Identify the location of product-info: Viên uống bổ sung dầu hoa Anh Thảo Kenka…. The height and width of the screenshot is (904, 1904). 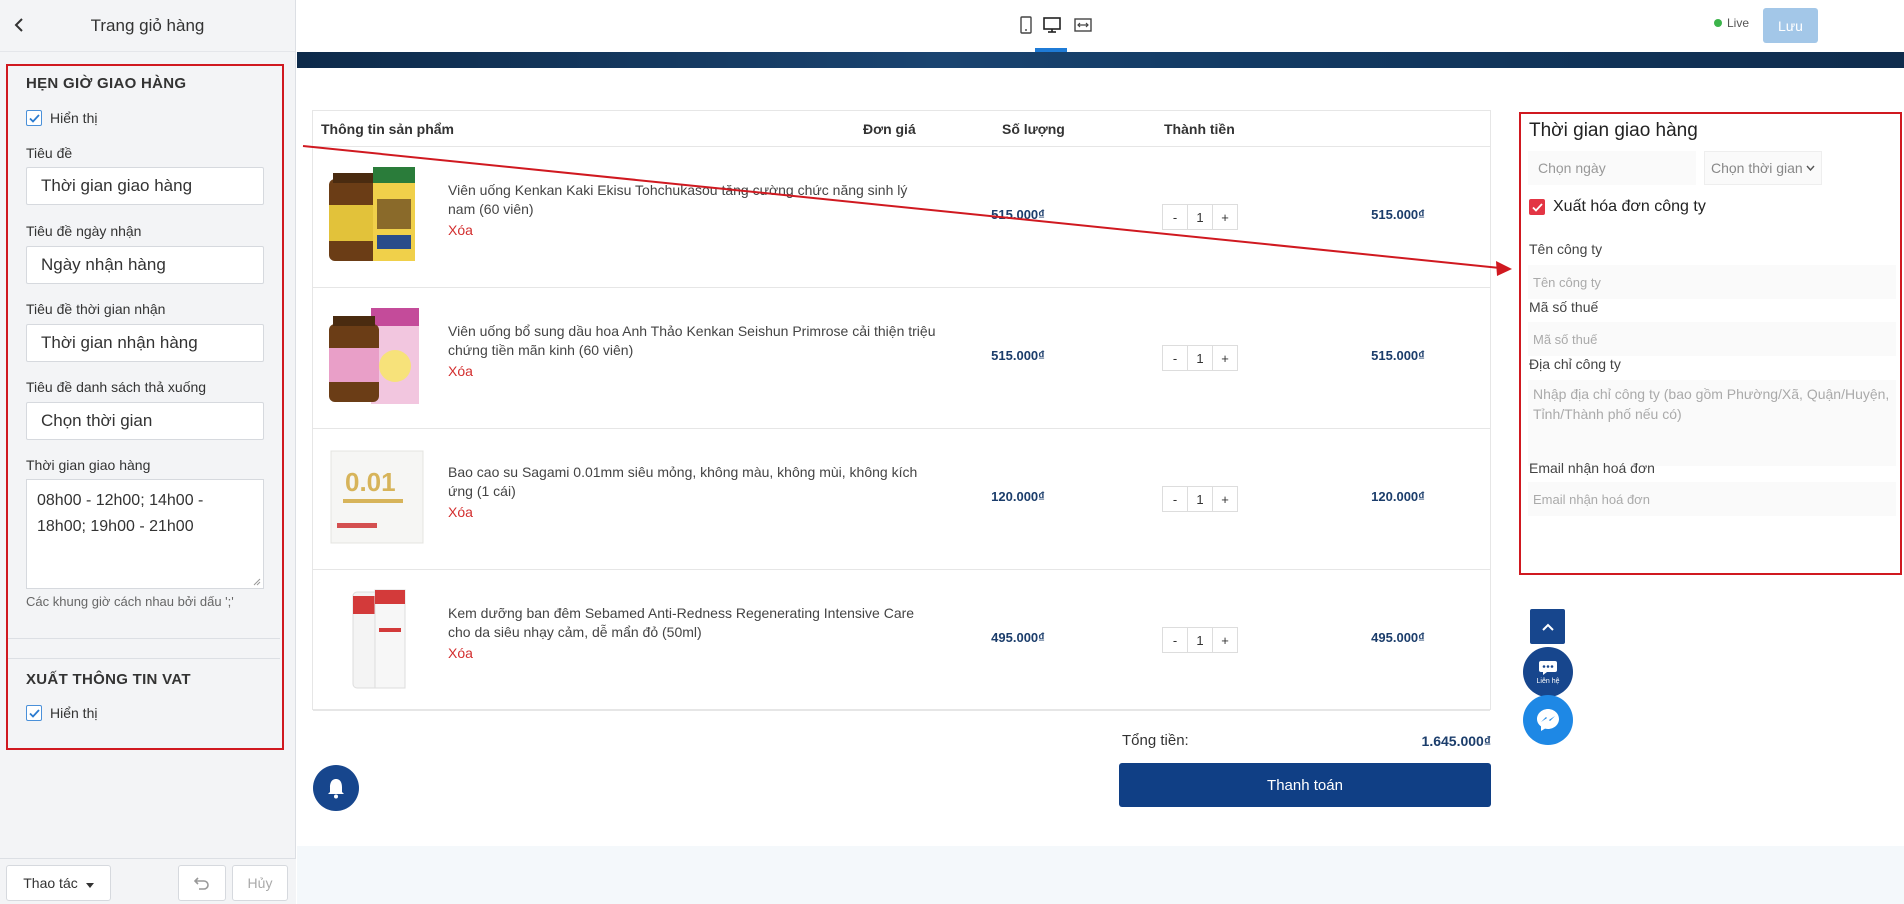
(693, 351).